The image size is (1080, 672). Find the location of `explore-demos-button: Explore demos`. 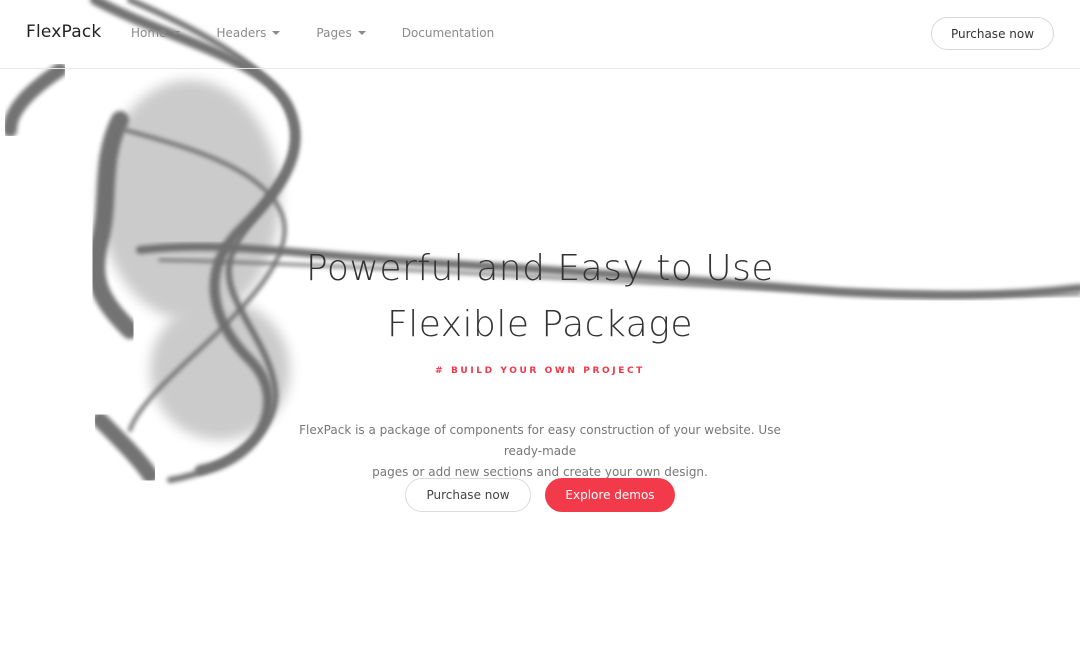

explore-demos-button: Explore demos is located at coordinates (610, 495).